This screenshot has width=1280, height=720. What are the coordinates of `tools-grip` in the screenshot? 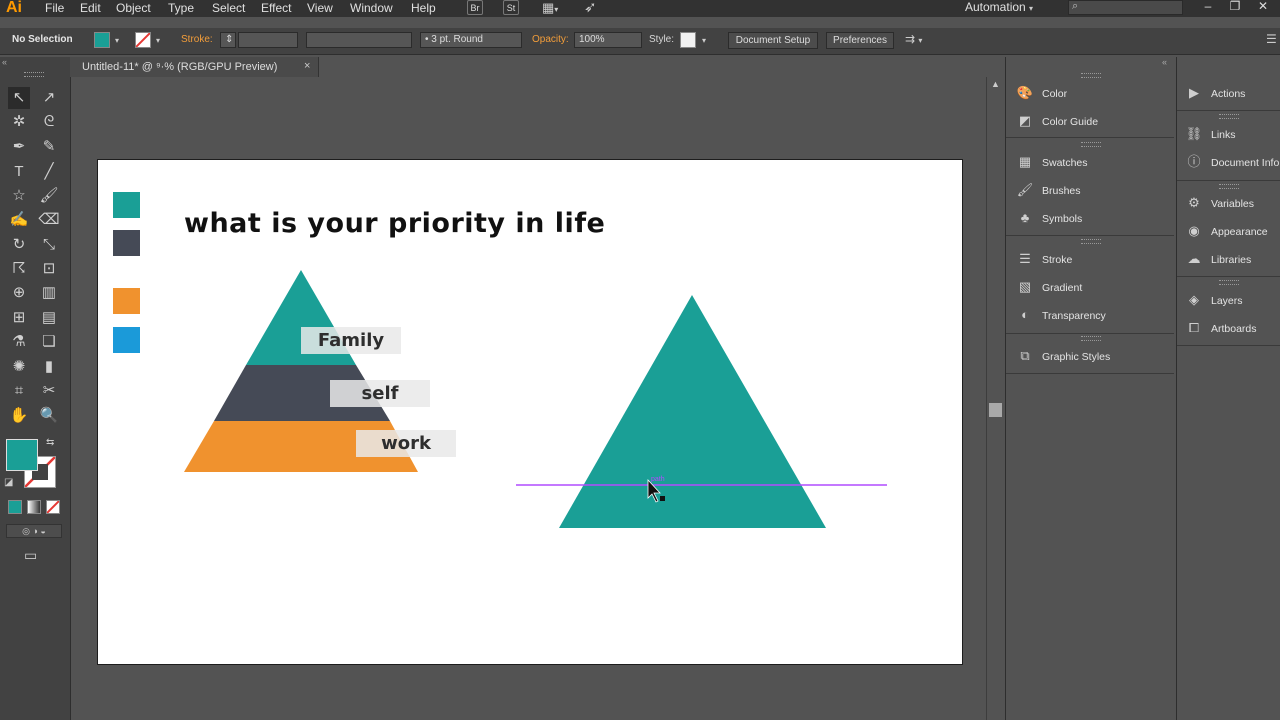 It's located at (34, 74).